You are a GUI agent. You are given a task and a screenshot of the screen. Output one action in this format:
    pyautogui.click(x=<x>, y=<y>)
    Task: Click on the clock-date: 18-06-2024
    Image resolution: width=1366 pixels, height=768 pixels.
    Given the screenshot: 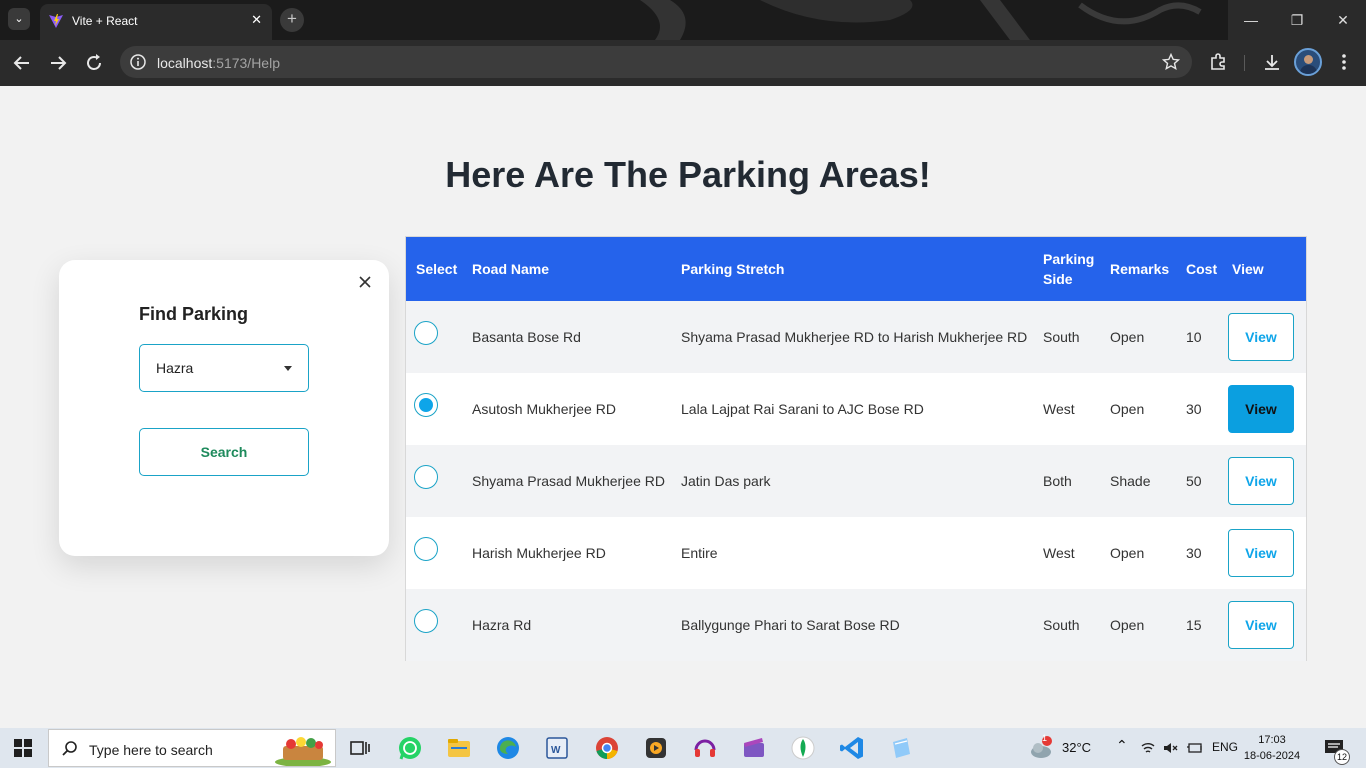 What is the action you would take?
    pyautogui.click(x=1272, y=756)
    